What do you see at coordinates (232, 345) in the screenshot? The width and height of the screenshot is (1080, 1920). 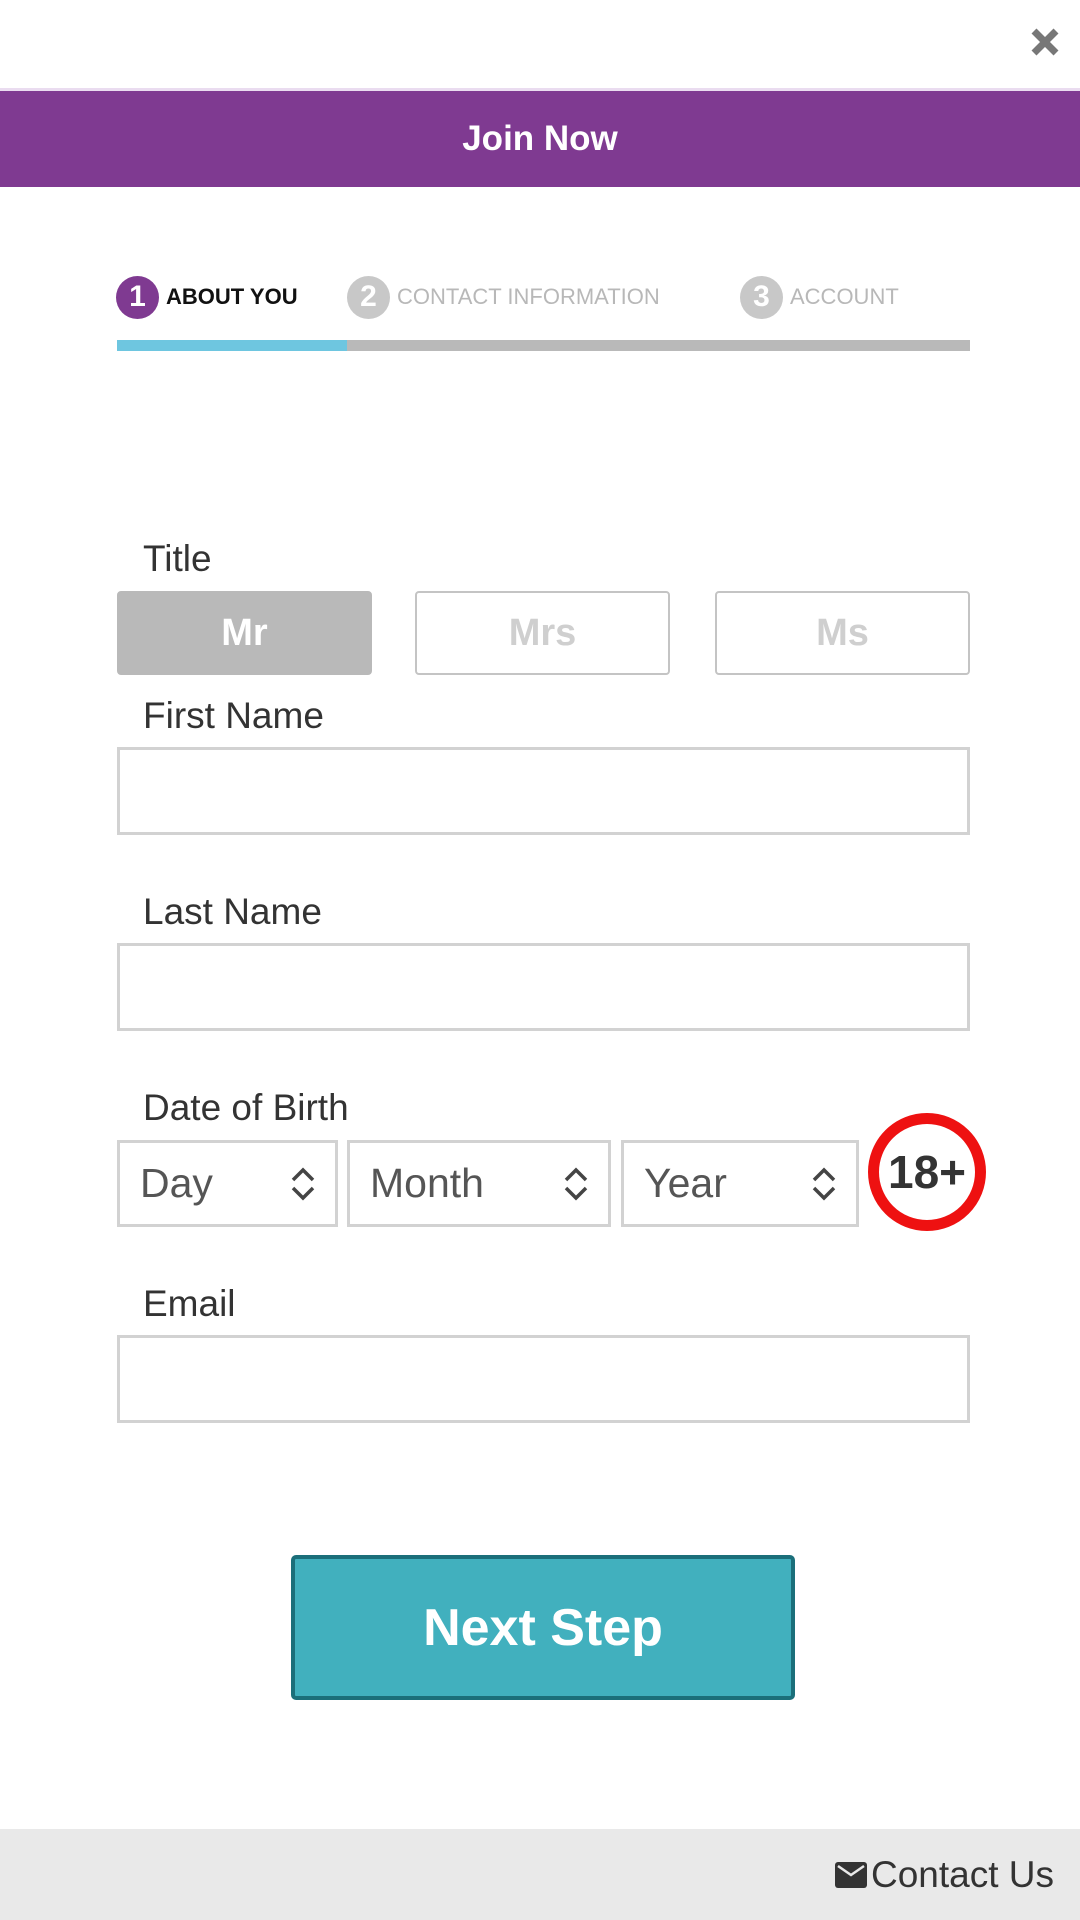 I see `progress-fill` at bounding box center [232, 345].